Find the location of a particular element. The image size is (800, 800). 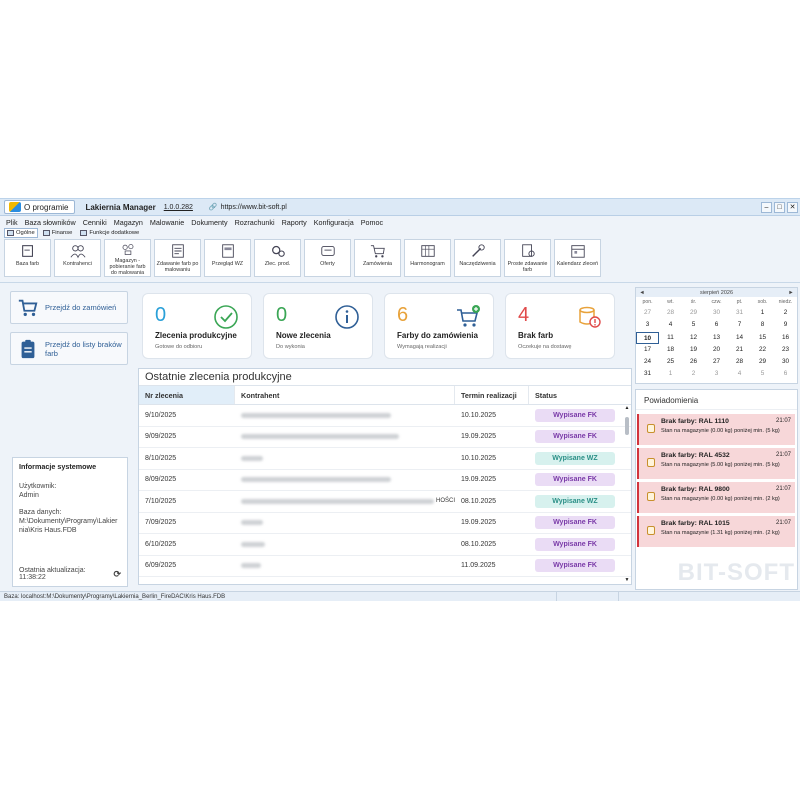

toolbar-przeglad-wz: Przegląd WZ is located at coordinates (227, 258).